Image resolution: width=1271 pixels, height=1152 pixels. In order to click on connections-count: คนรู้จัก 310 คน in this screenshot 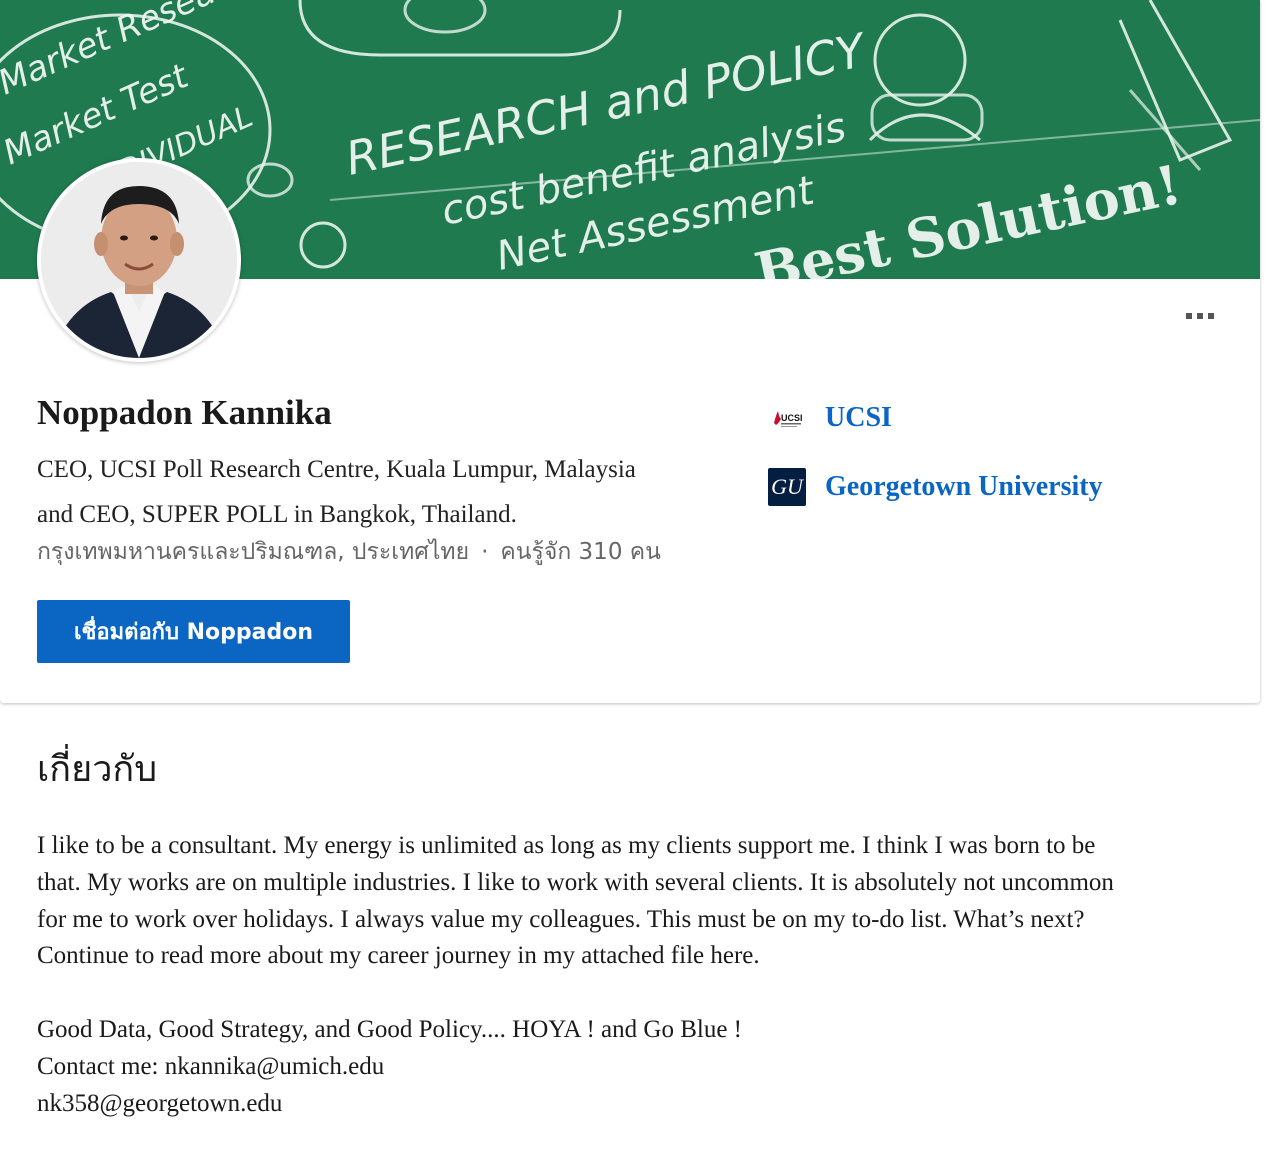, I will do `click(580, 552)`.